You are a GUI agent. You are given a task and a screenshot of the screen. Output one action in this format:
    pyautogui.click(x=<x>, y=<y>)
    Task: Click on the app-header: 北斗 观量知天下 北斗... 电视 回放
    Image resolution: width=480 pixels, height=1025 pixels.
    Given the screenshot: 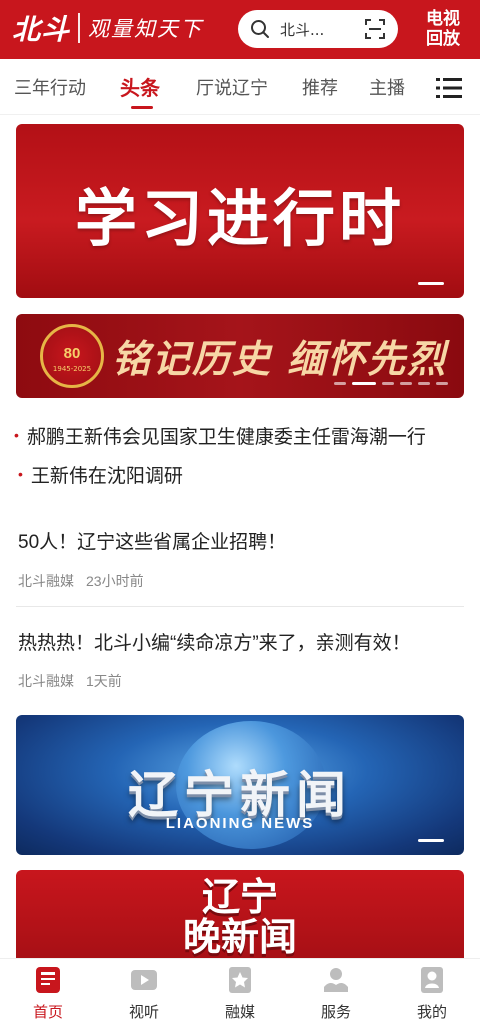 What is the action you would take?
    pyautogui.click(x=240, y=29)
    